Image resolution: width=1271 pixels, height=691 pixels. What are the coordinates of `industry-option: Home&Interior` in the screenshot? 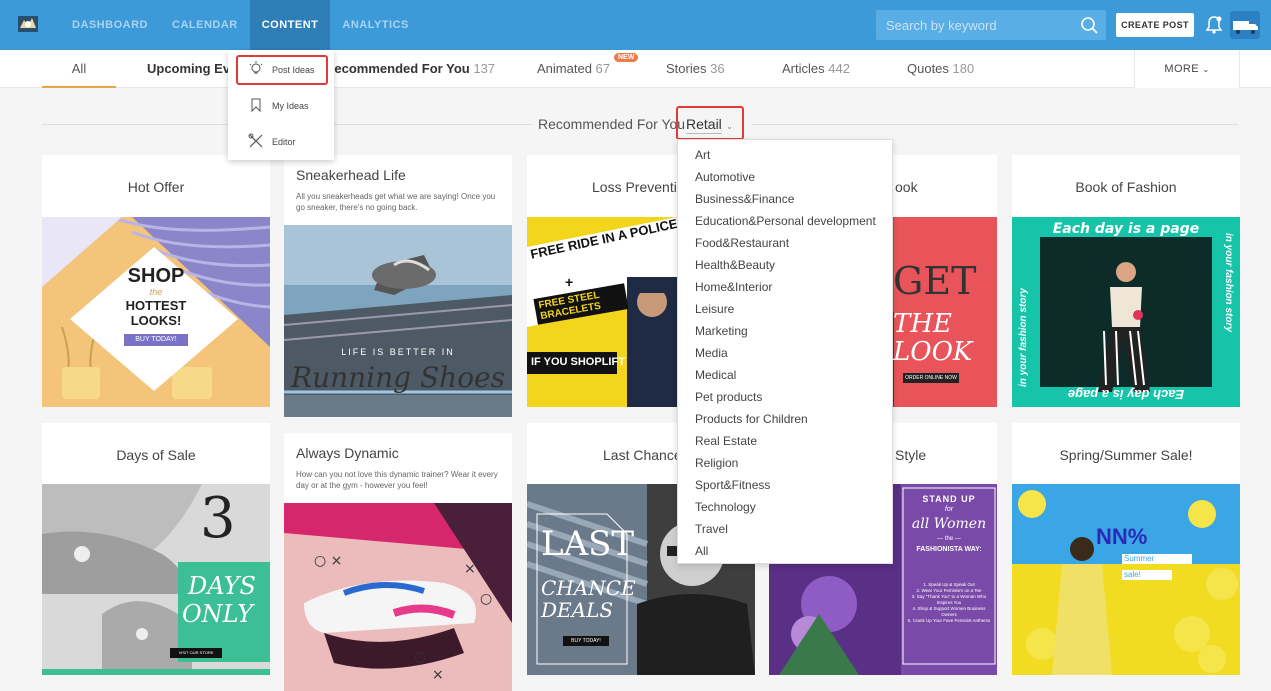 It's located at (785, 287).